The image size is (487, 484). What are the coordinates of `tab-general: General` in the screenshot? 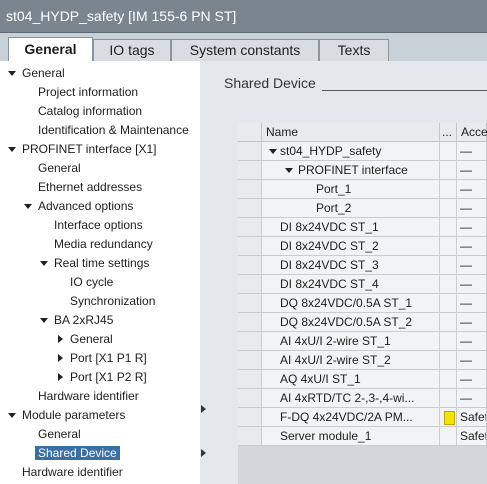 It's located at (50, 49).